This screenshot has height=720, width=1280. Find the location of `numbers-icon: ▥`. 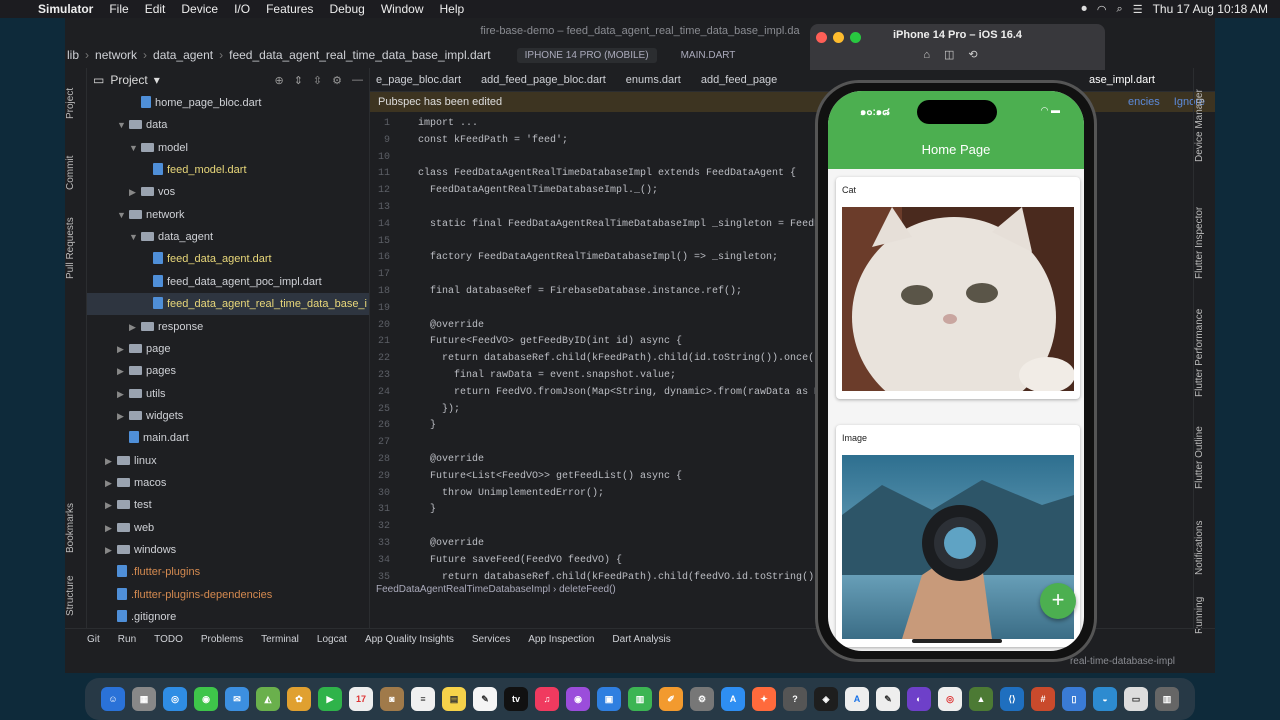

numbers-icon: ▥ is located at coordinates (640, 699).